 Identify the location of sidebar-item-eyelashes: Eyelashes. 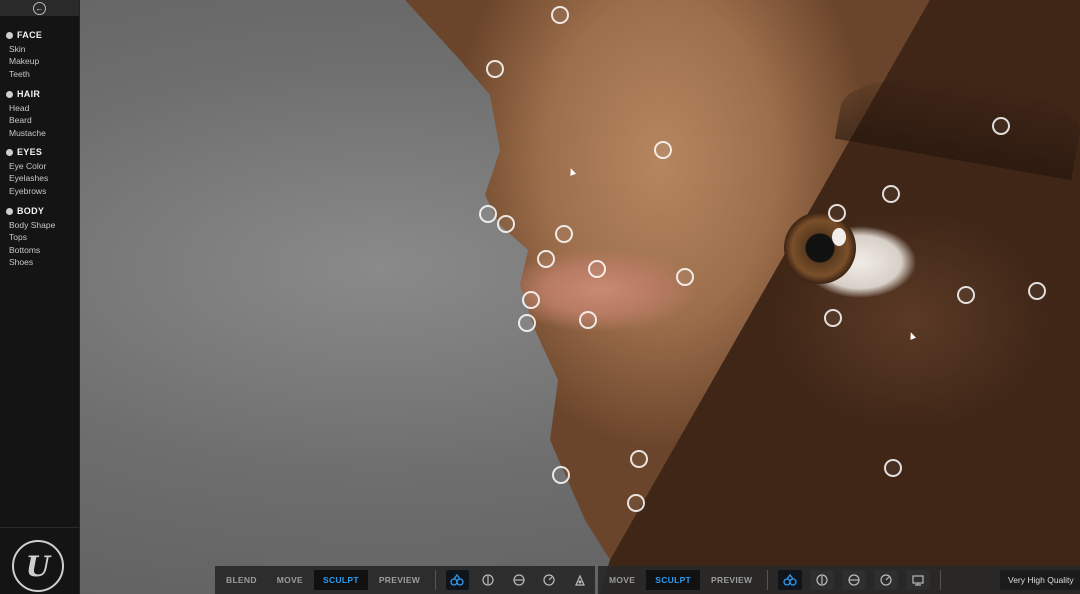
(28, 178).